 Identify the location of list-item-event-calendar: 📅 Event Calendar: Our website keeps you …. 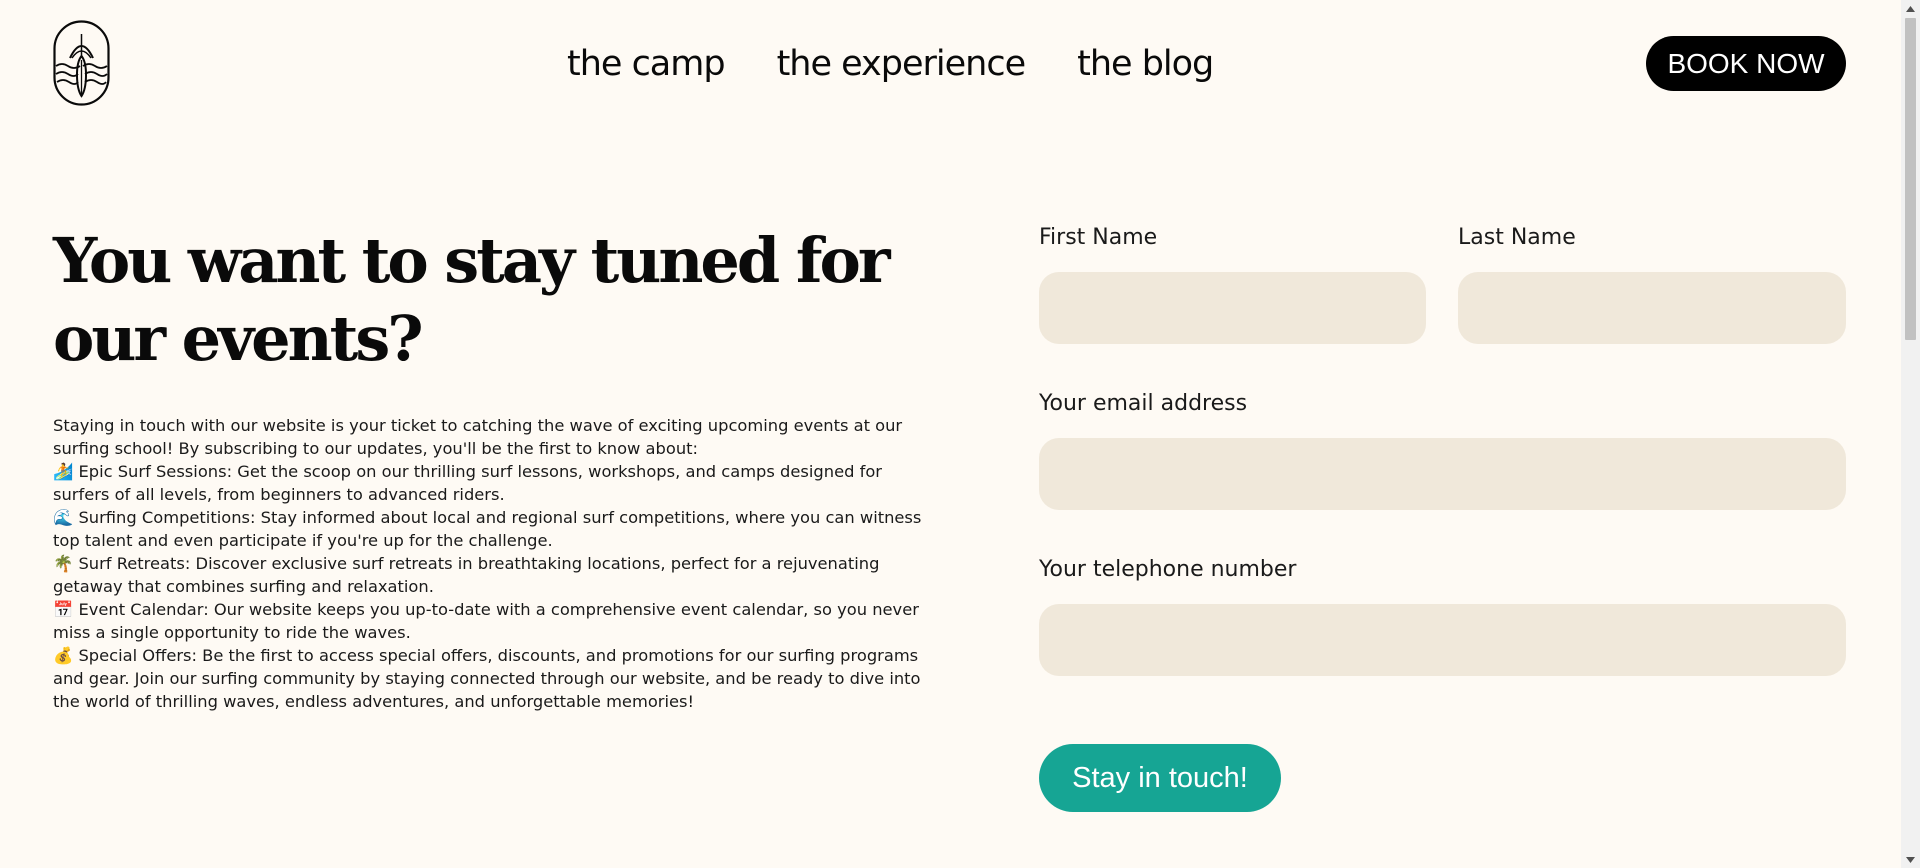
(486, 621).